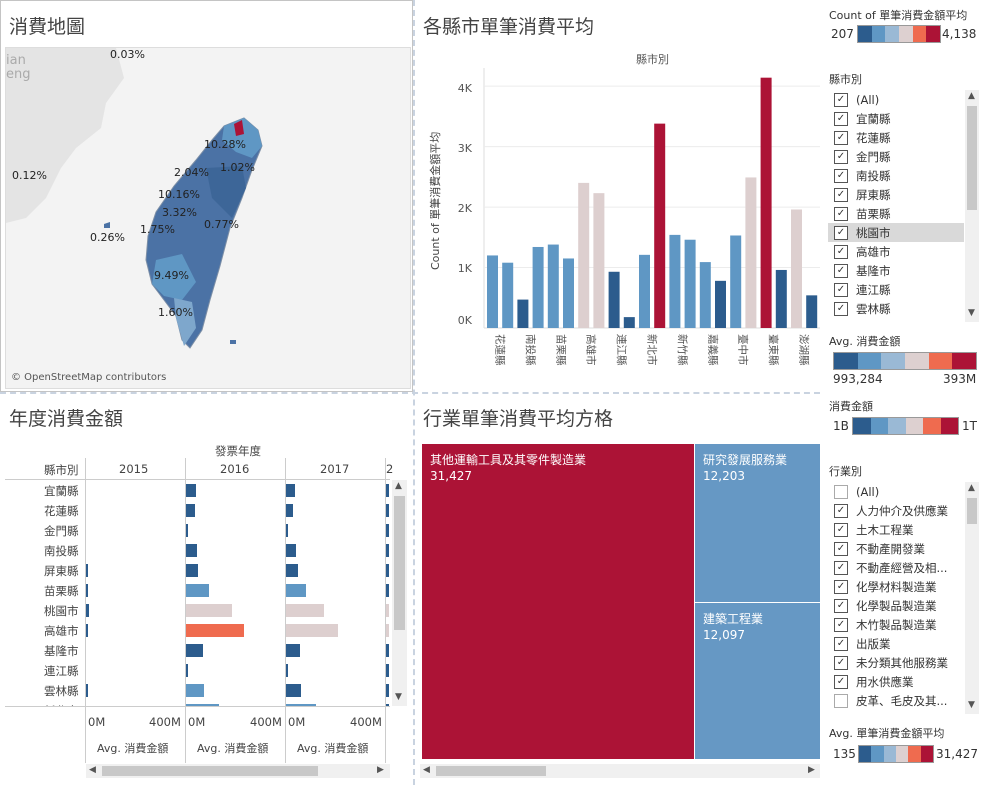 The height and width of the screenshot is (785, 991). What do you see at coordinates (899, 194) in the screenshot?
I see `county-filter-item: ✓ 屏東縣` at bounding box center [899, 194].